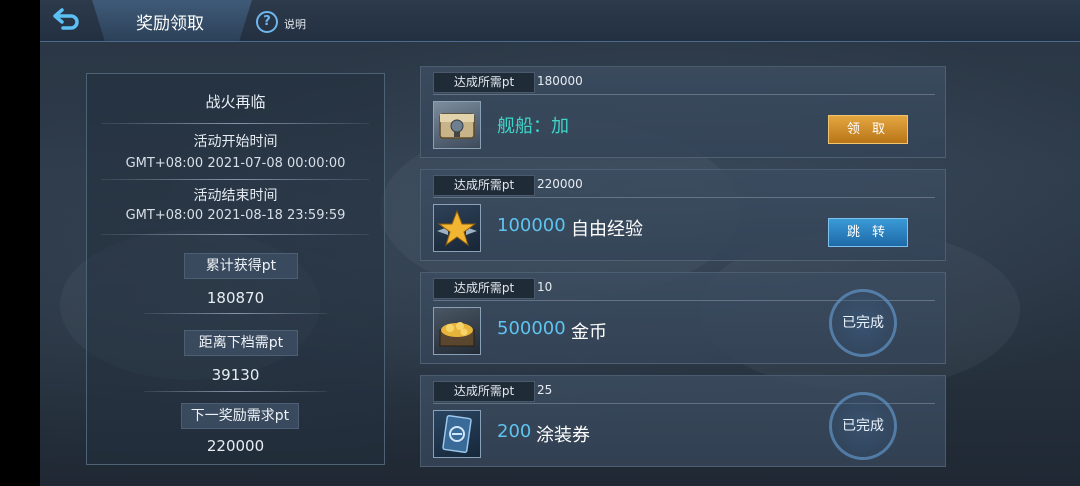 This screenshot has width=1080, height=486. Describe the element at coordinates (170, 24) in the screenshot. I see `page-title: 奖励领取` at that location.